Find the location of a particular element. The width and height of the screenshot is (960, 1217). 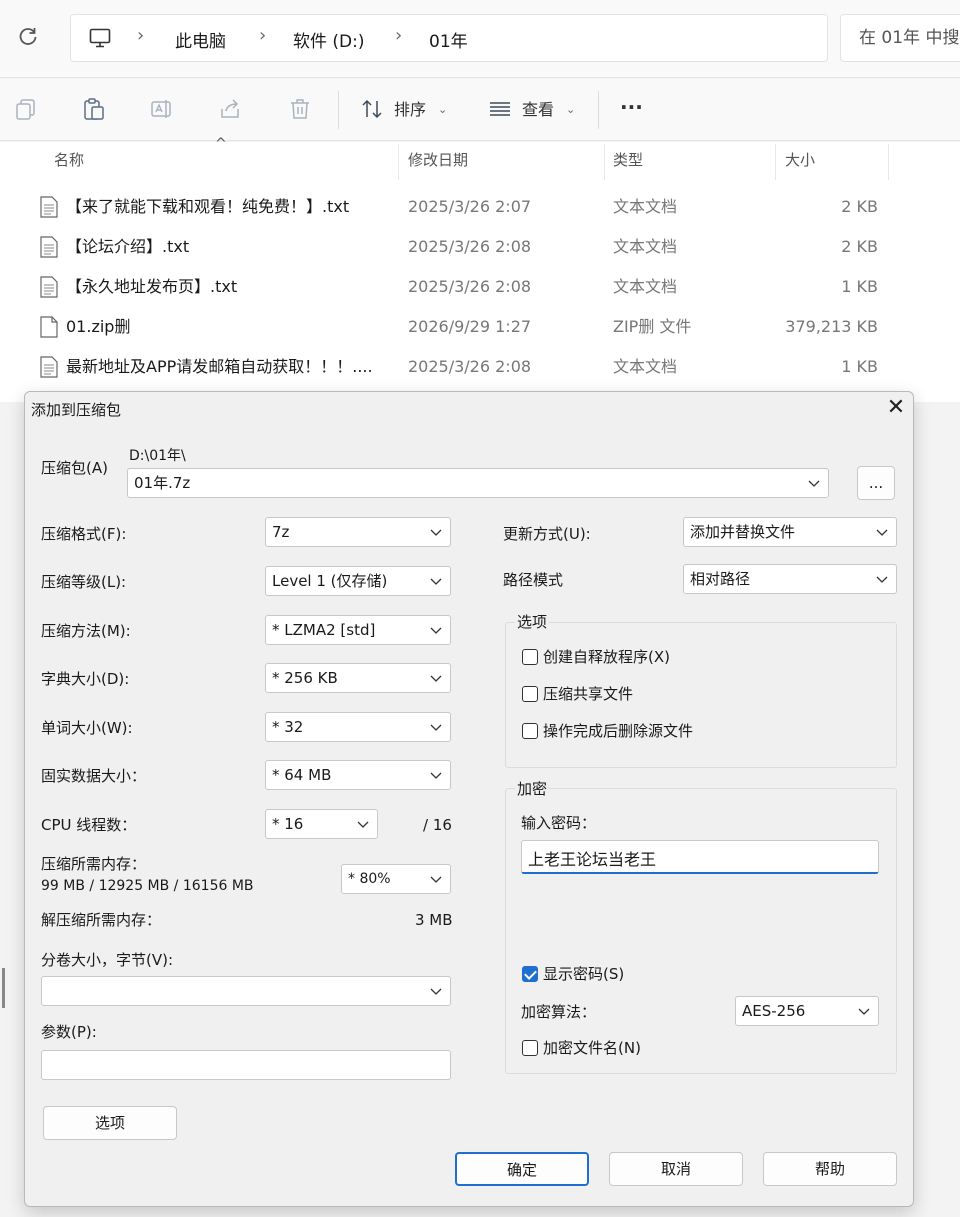

show-password-label: 显示密码(S) is located at coordinates (584, 974).